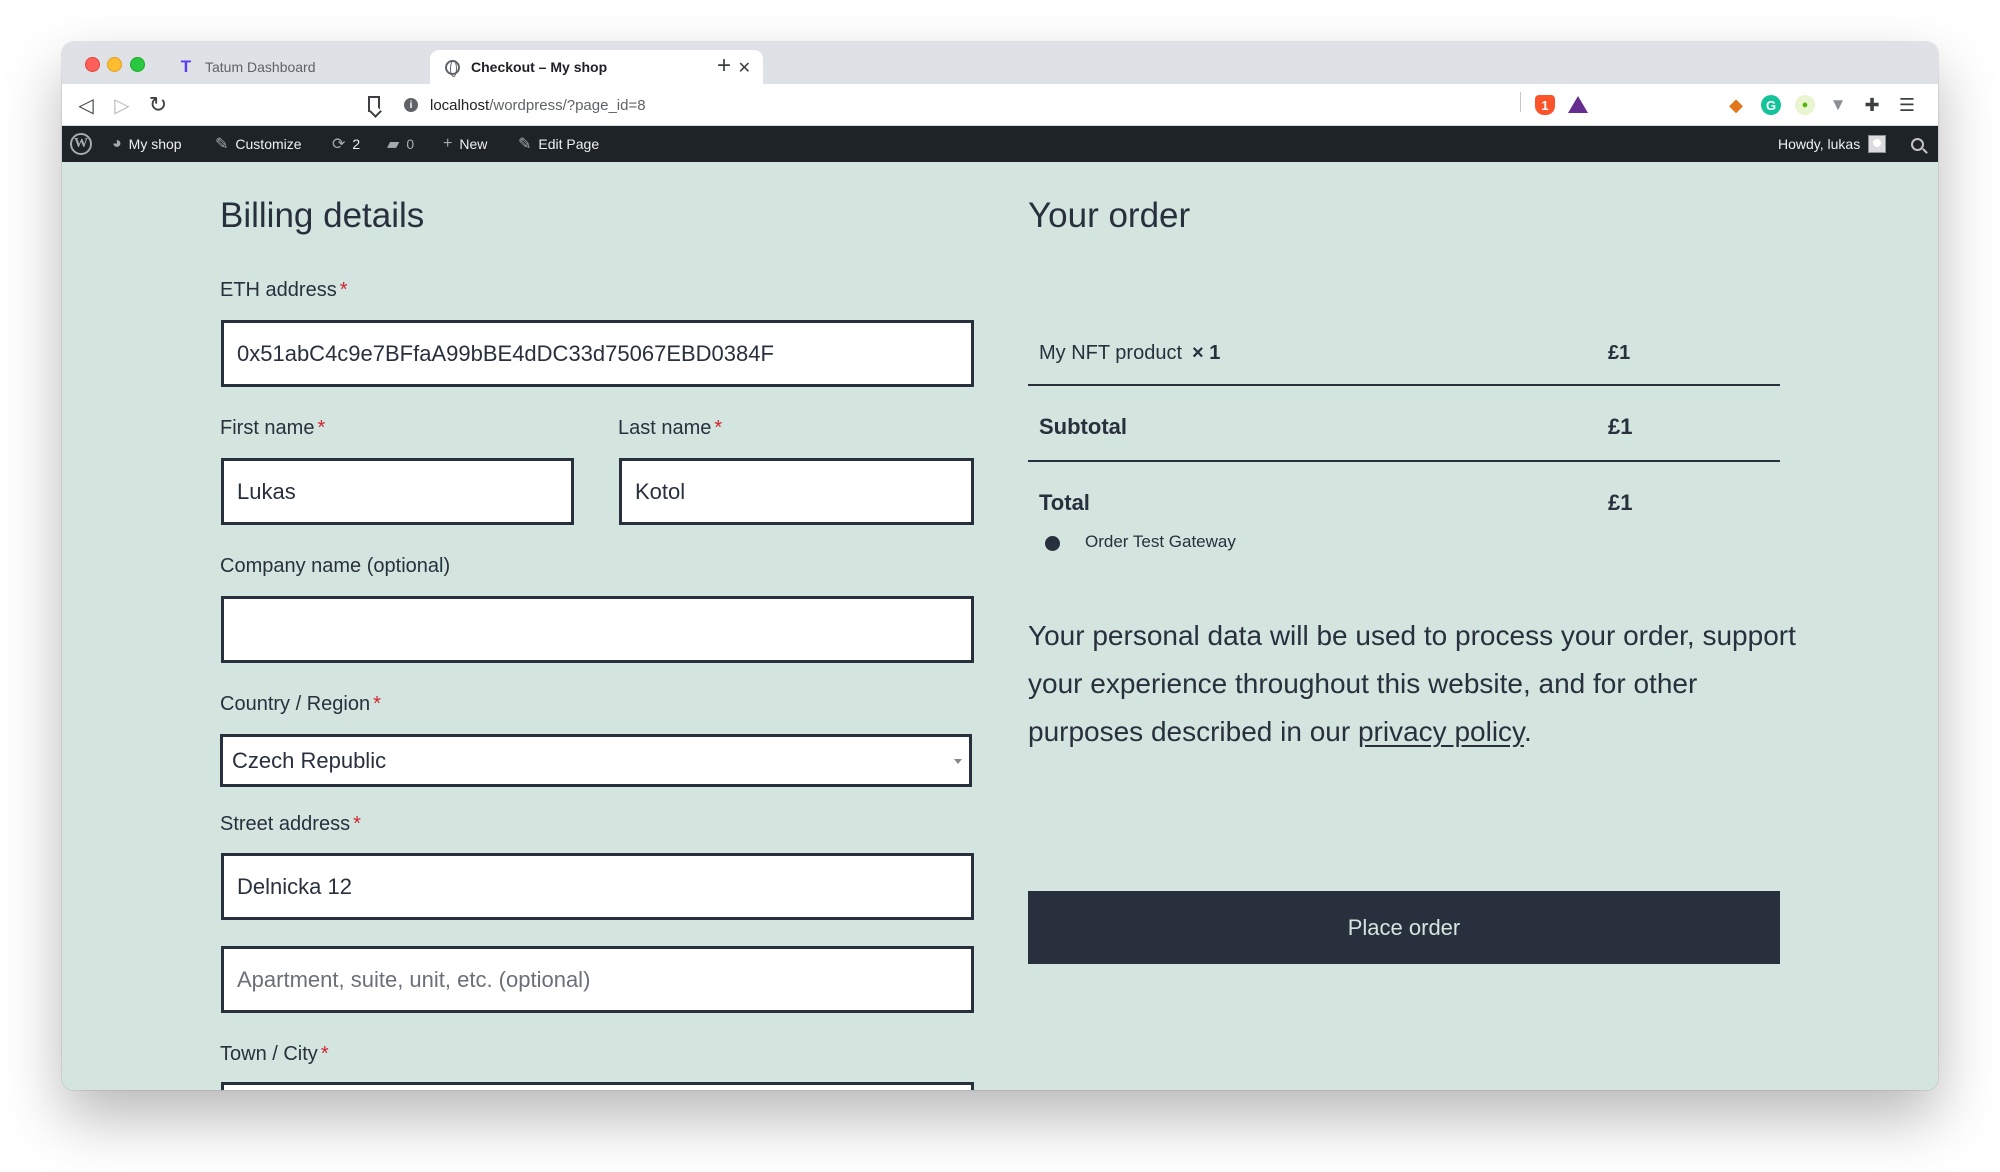 This screenshot has width=2000, height=1172. I want to click on product-price: £1, so click(1619, 352).